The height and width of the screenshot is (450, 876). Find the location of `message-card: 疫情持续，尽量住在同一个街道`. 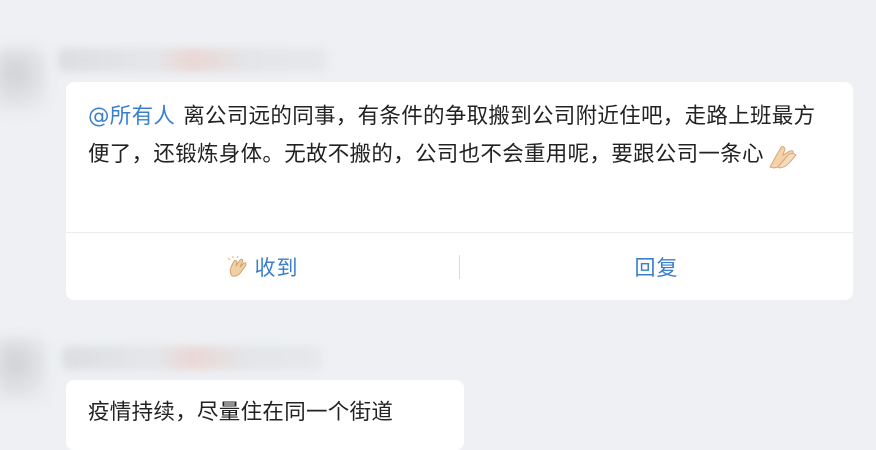

message-card: 疫情持续，尽量住在同一个街道 is located at coordinates (265, 415).